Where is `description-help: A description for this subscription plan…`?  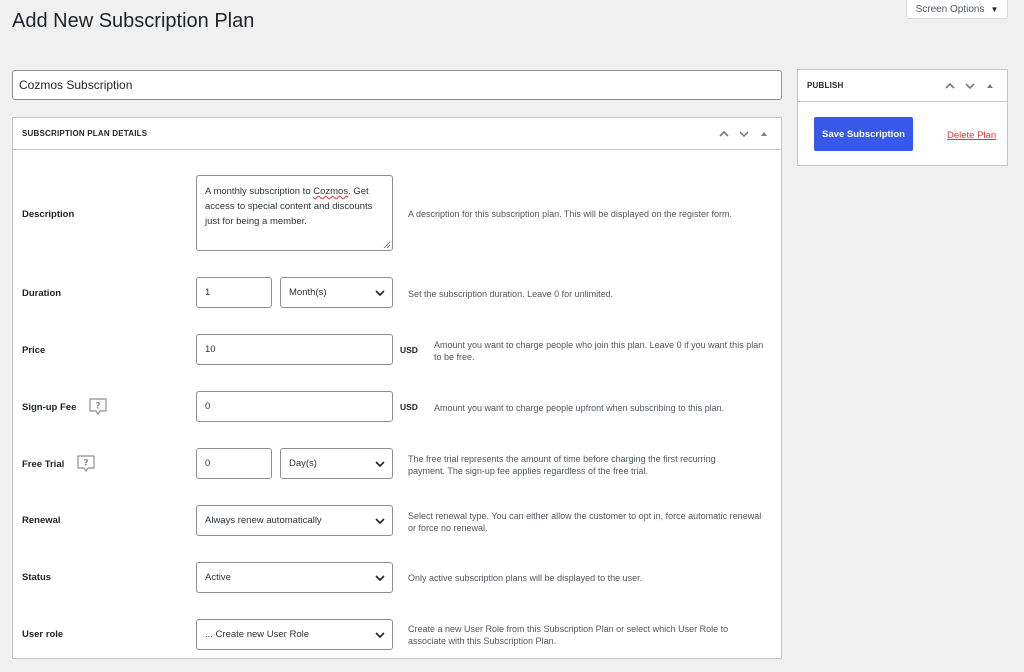
description-help: A description for this subscription plan… is located at coordinates (570, 214).